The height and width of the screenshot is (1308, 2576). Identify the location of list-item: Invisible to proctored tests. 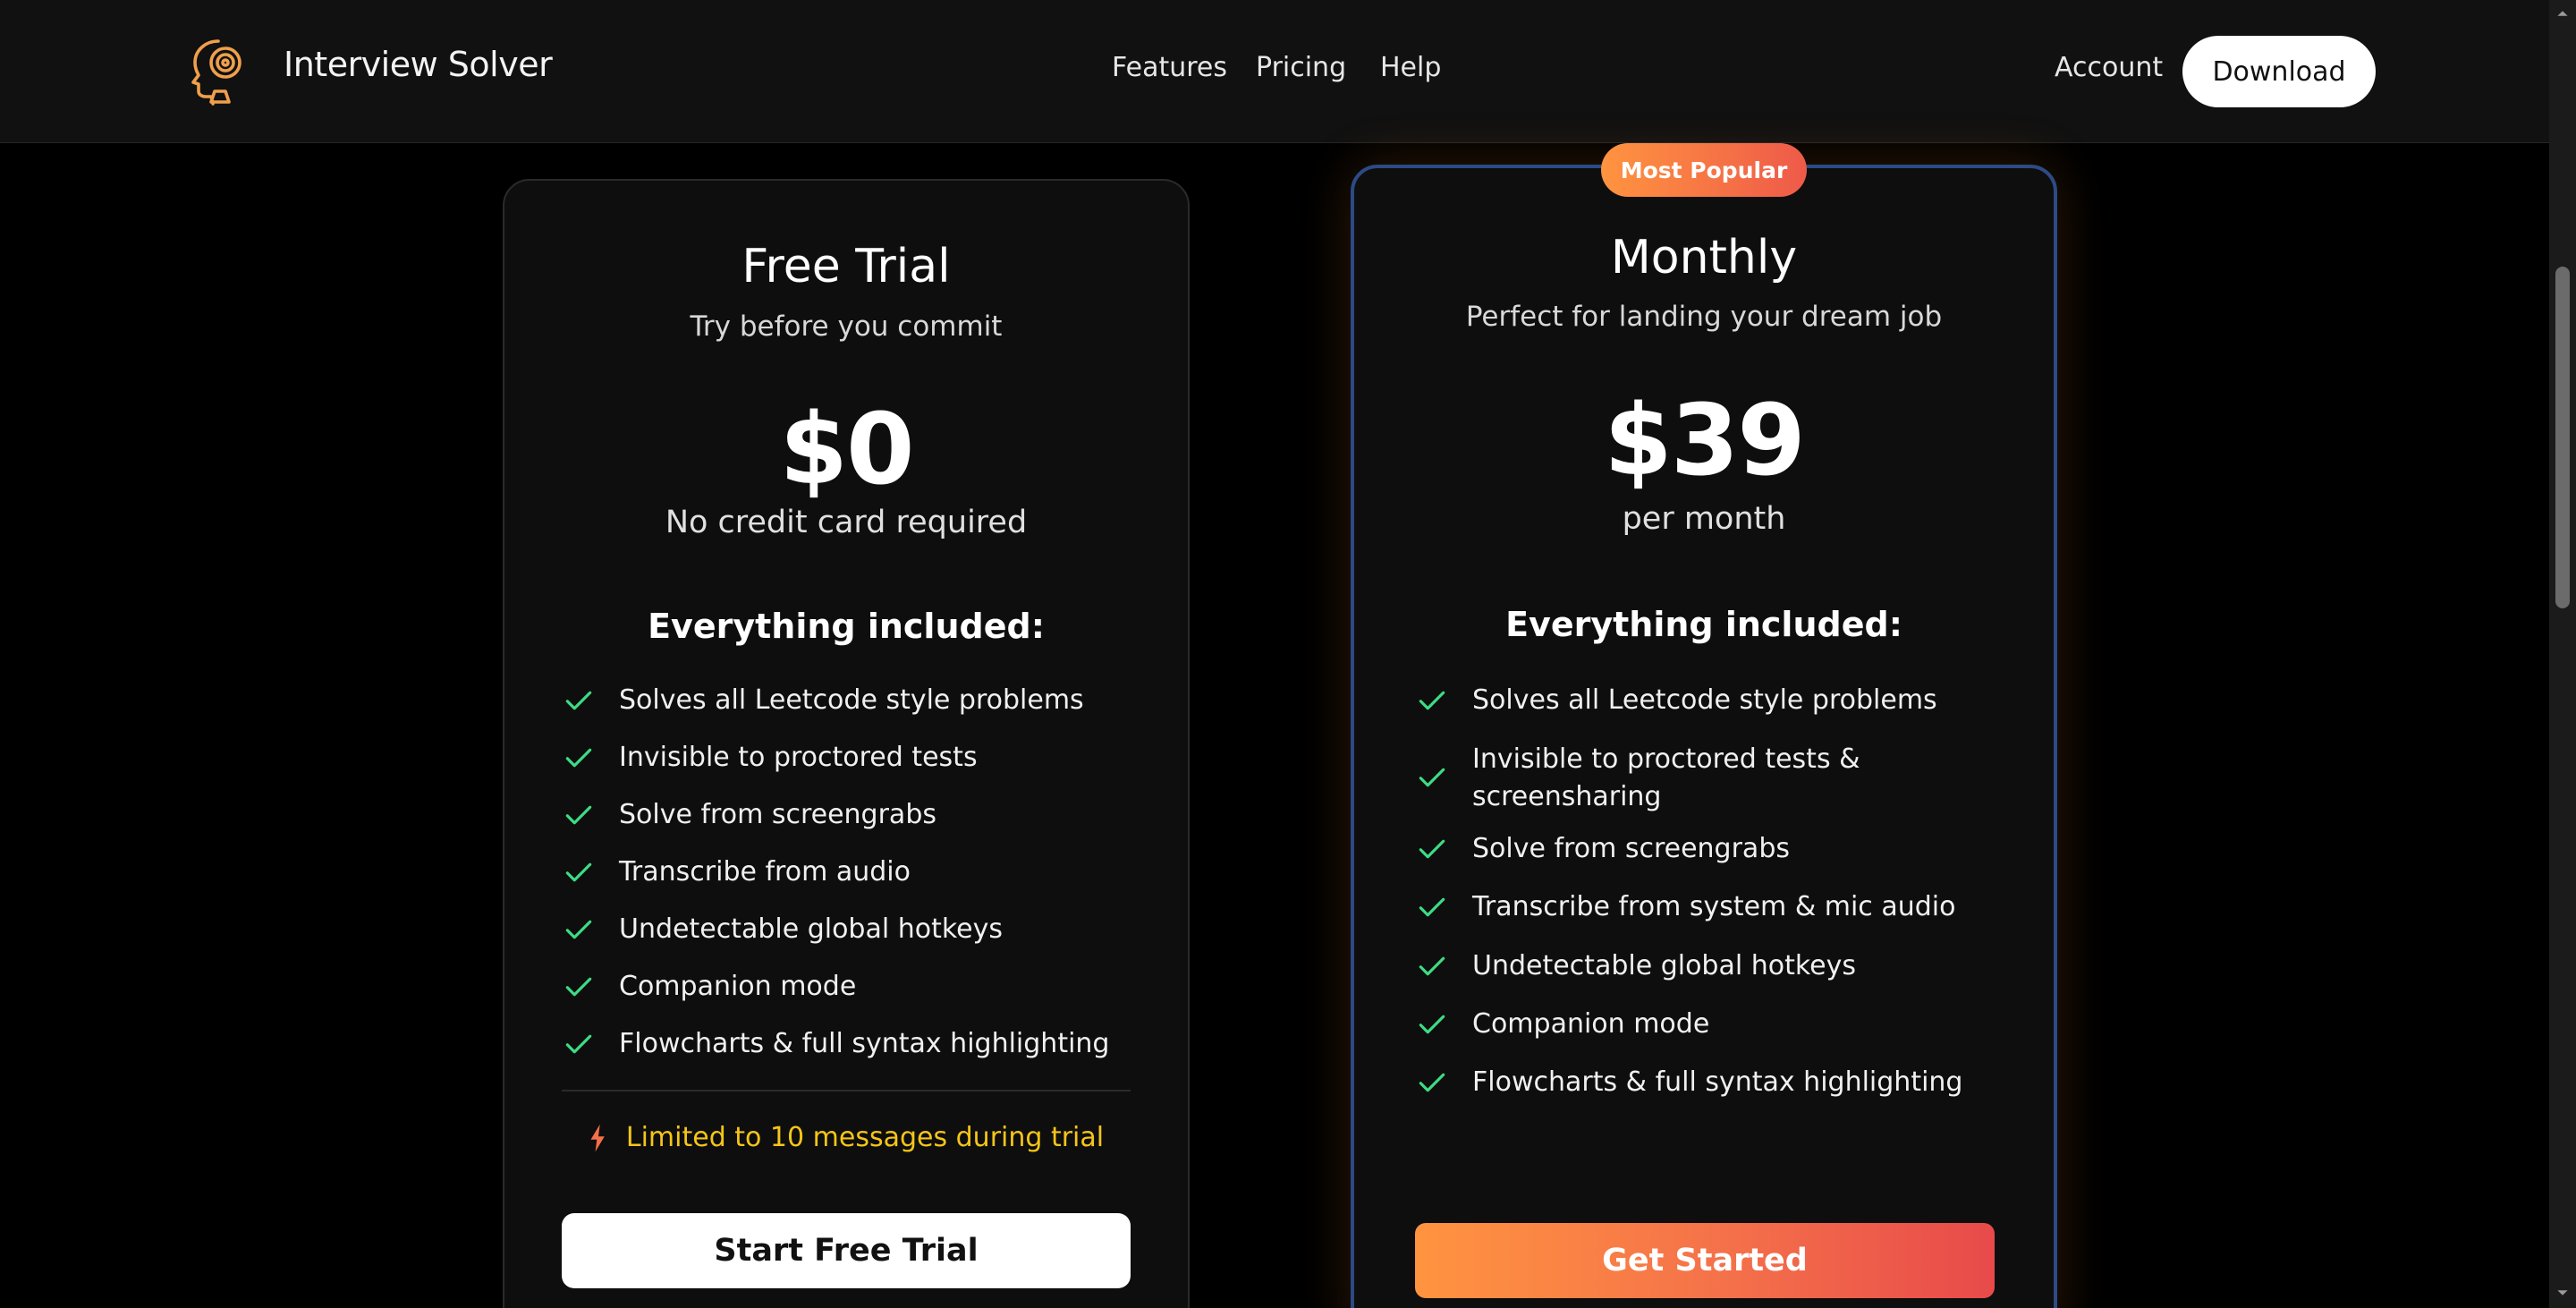
(770, 758).